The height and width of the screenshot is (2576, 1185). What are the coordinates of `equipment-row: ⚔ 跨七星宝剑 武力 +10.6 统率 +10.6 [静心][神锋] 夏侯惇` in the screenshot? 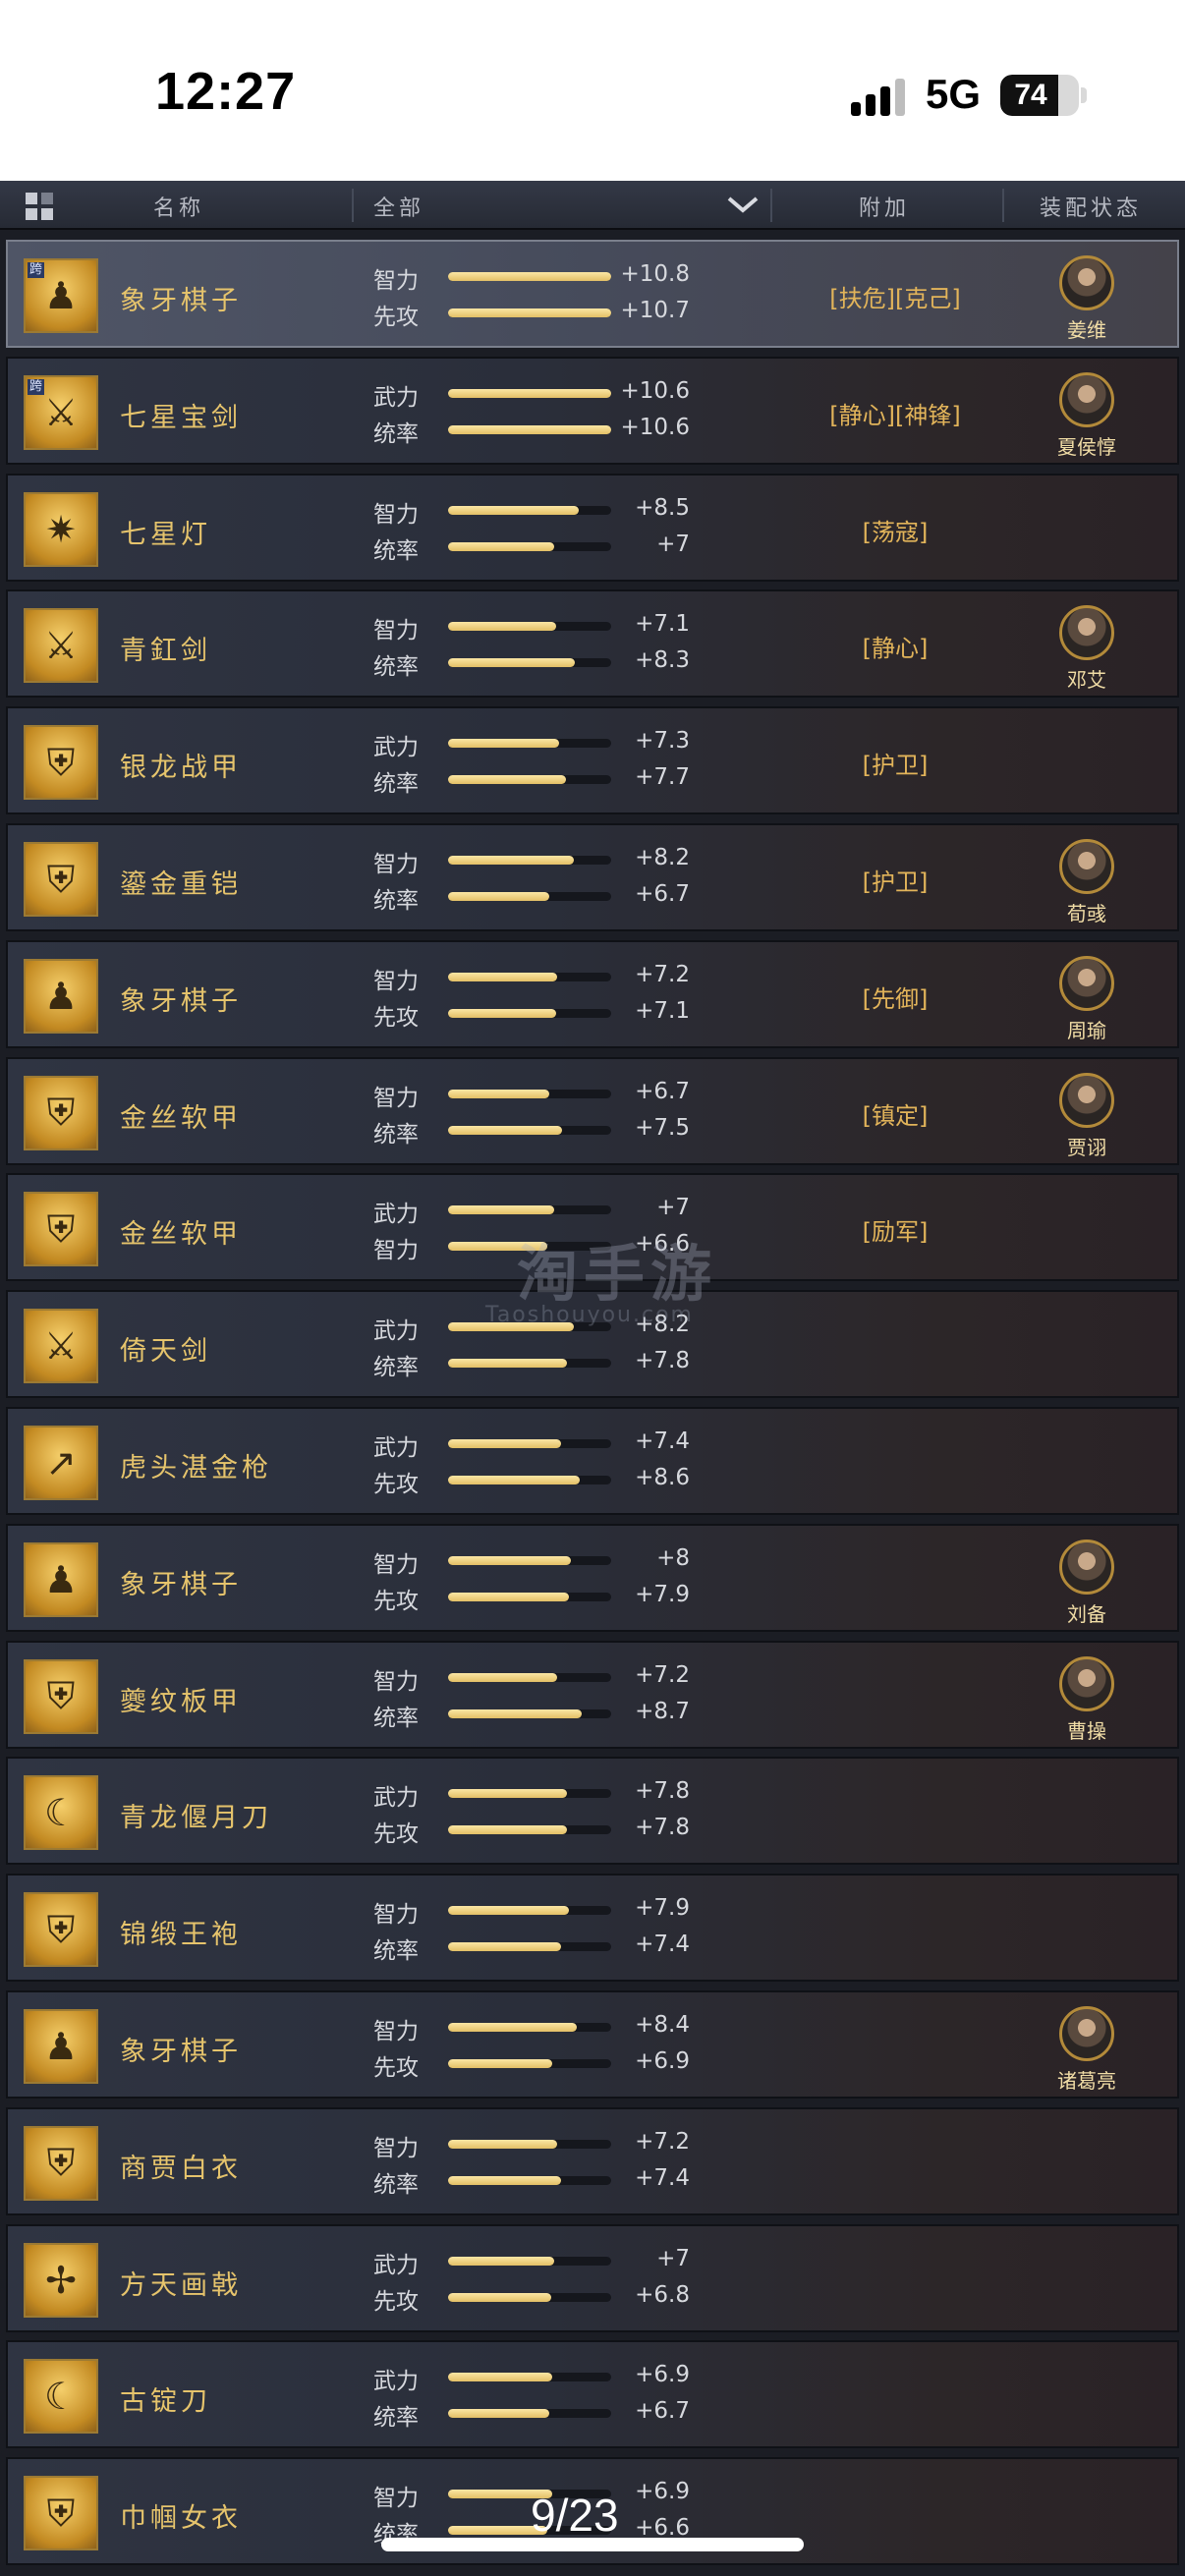 It's located at (592, 410).